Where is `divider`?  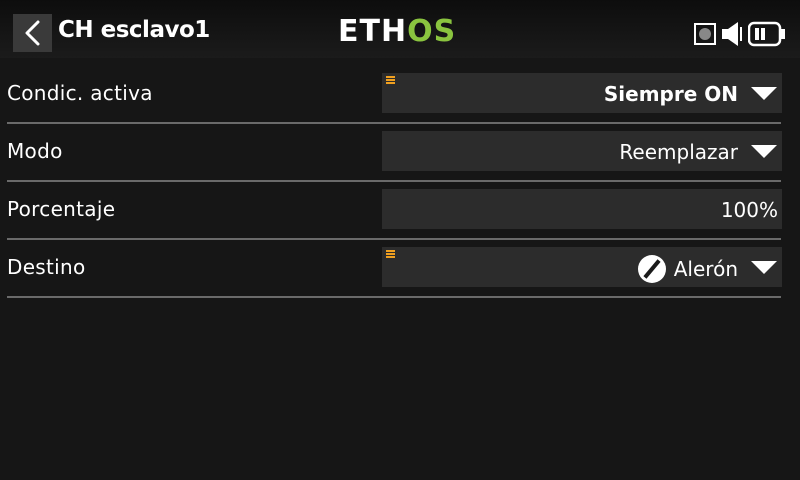
divider is located at coordinates (394, 297).